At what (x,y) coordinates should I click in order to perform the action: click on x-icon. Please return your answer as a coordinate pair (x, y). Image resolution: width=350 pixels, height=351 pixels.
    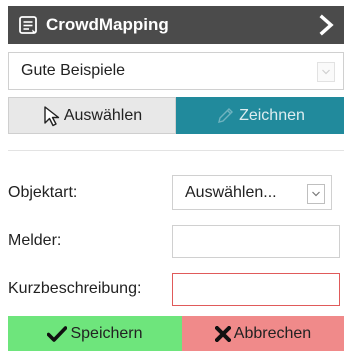
    Looking at the image, I should click on (222, 333).